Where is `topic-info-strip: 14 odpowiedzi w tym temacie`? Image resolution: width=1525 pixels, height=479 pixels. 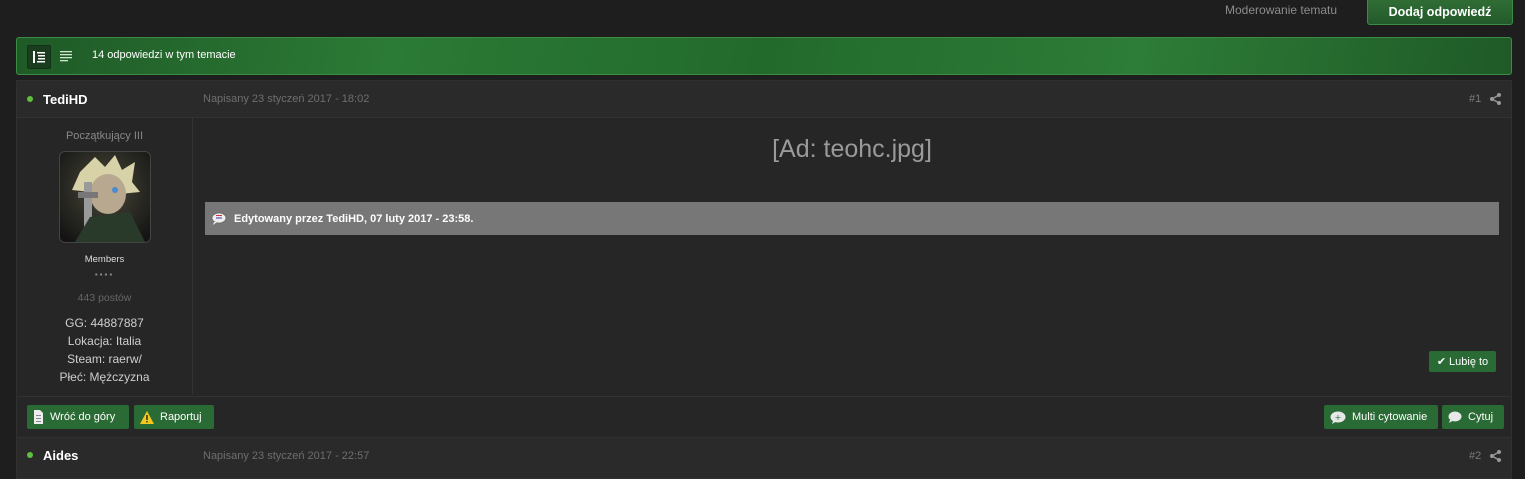
topic-info-strip: 14 odpowiedzi w tym temacie is located at coordinates (764, 56).